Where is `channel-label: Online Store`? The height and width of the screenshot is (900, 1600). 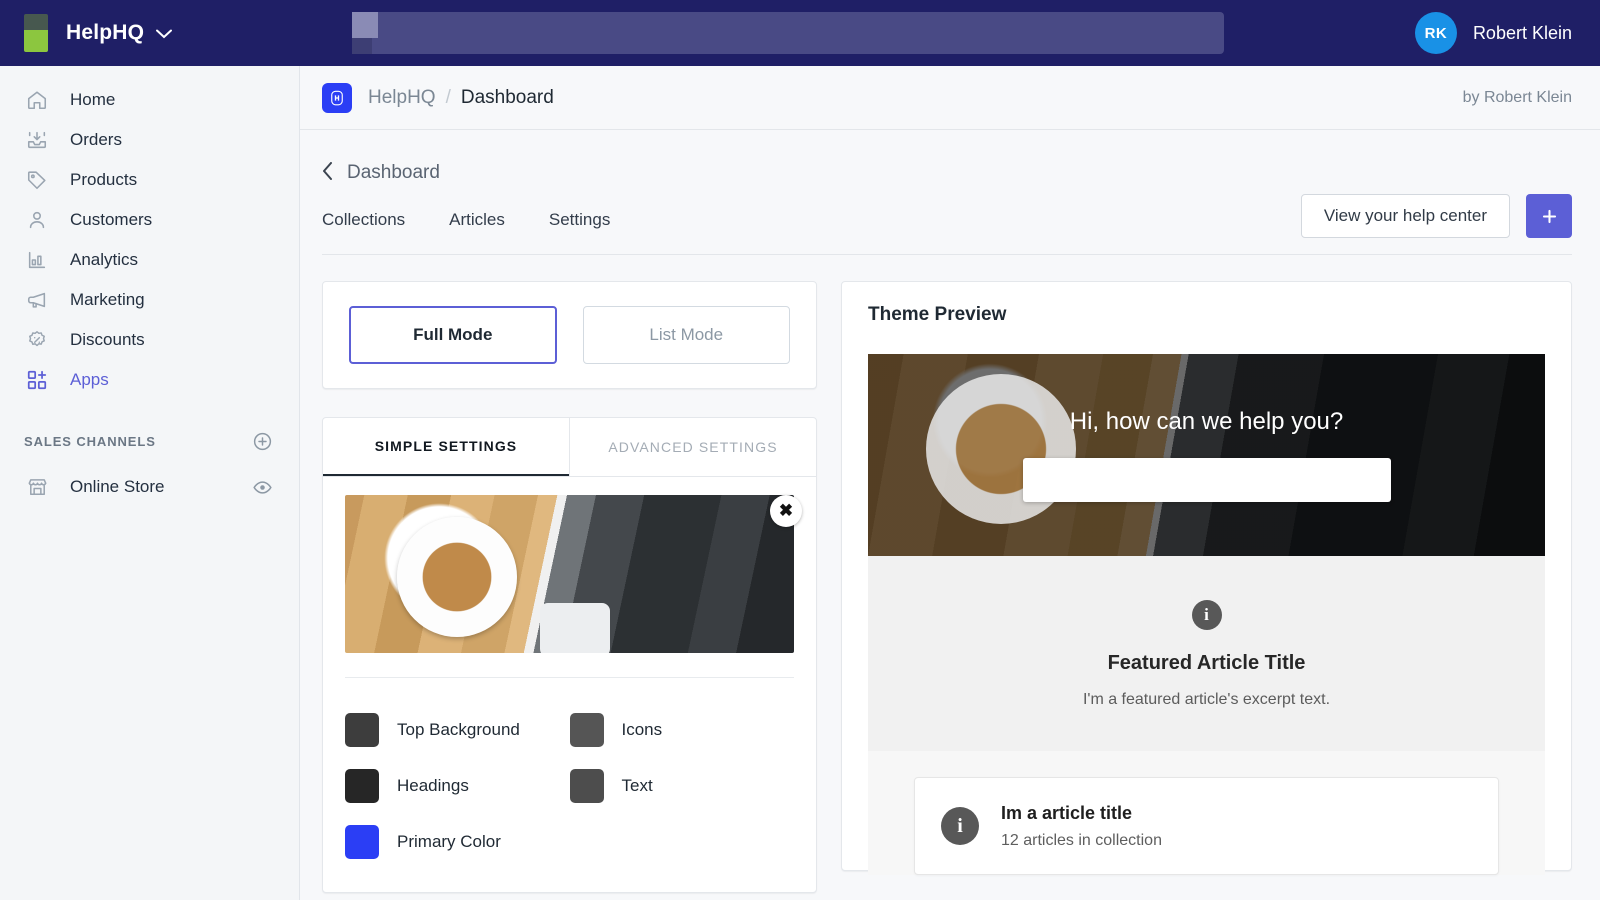 channel-label: Online Store is located at coordinates (117, 486).